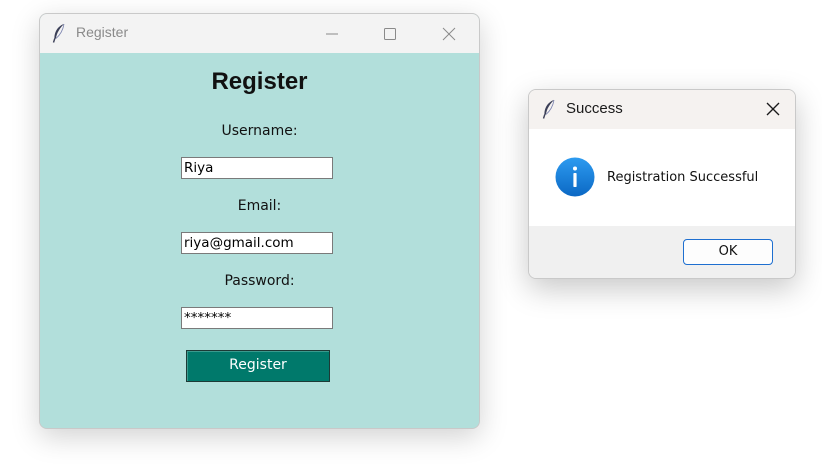 This screenshot has height=470, width=822. What do you see at coordinates (594, 108) in the screenshot?
I see `dialog-title: Success` at bounding box center [594, 108].